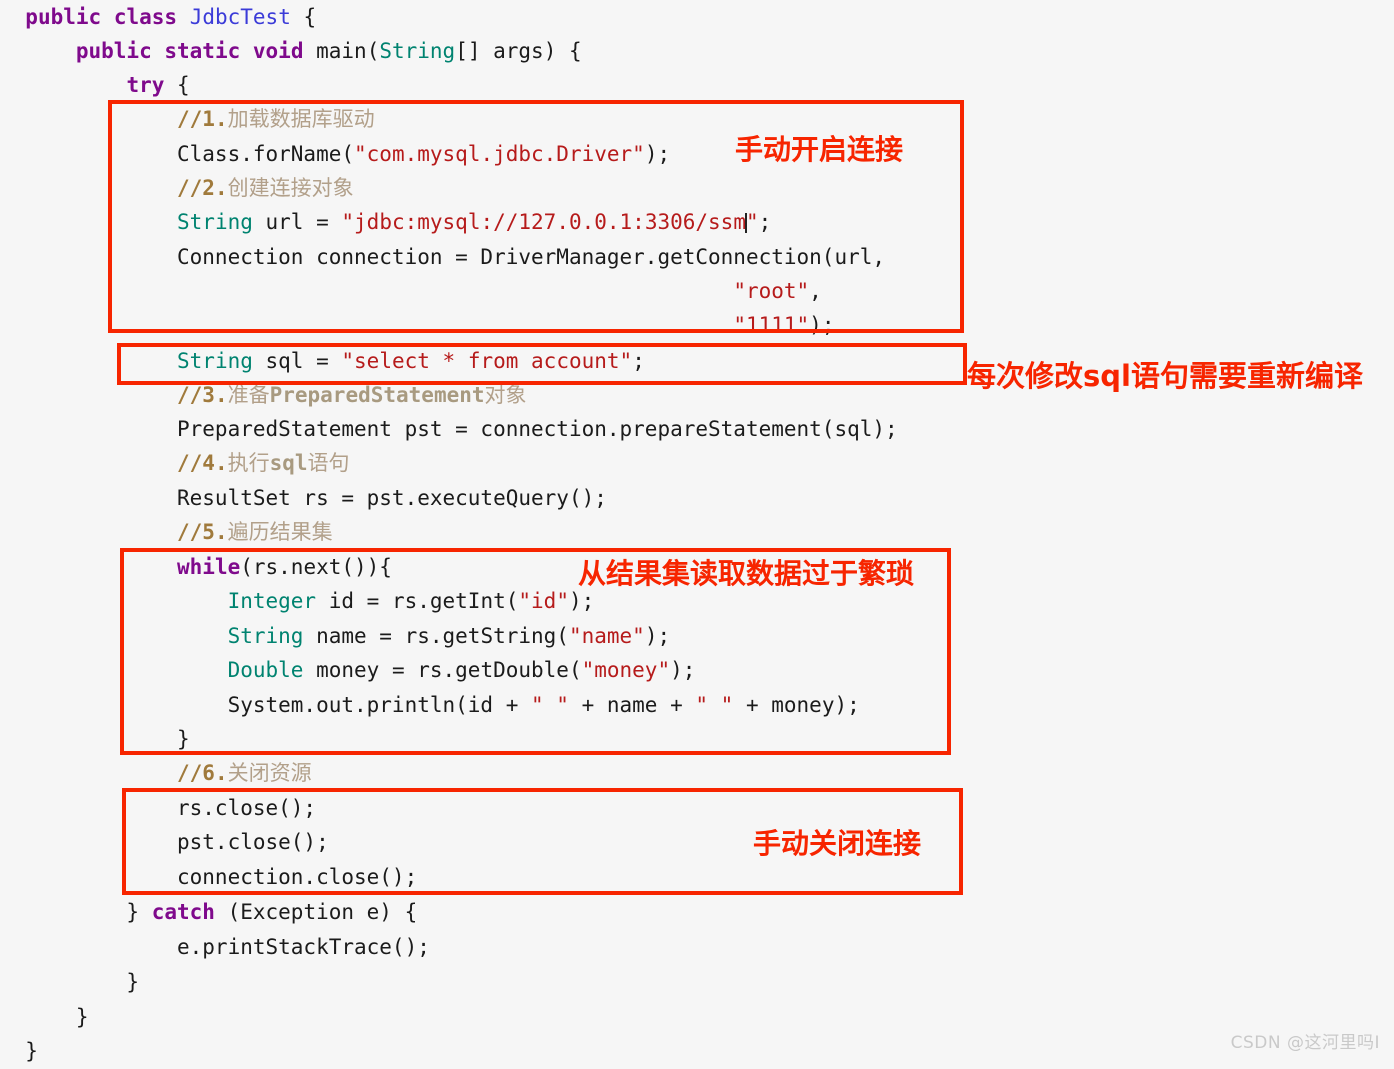  What do you see at coordinates (209, 912) in the screenshot?
I see `code-line: } catch (Exception e) {` at bounding box center [209, 912].